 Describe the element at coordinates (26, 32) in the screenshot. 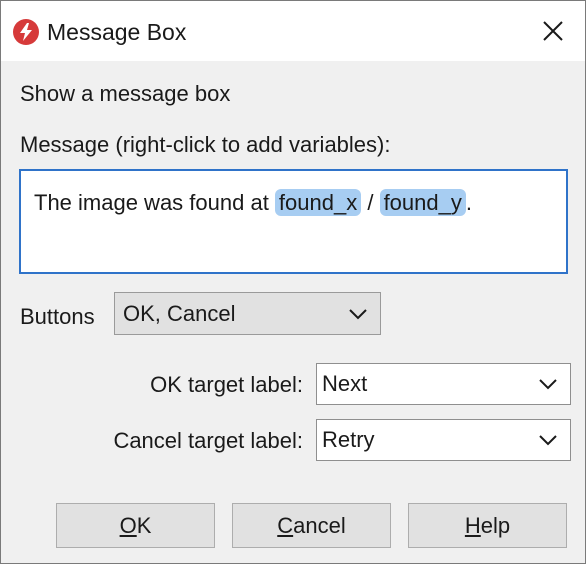

I see `red-bolt-icon` at that location.